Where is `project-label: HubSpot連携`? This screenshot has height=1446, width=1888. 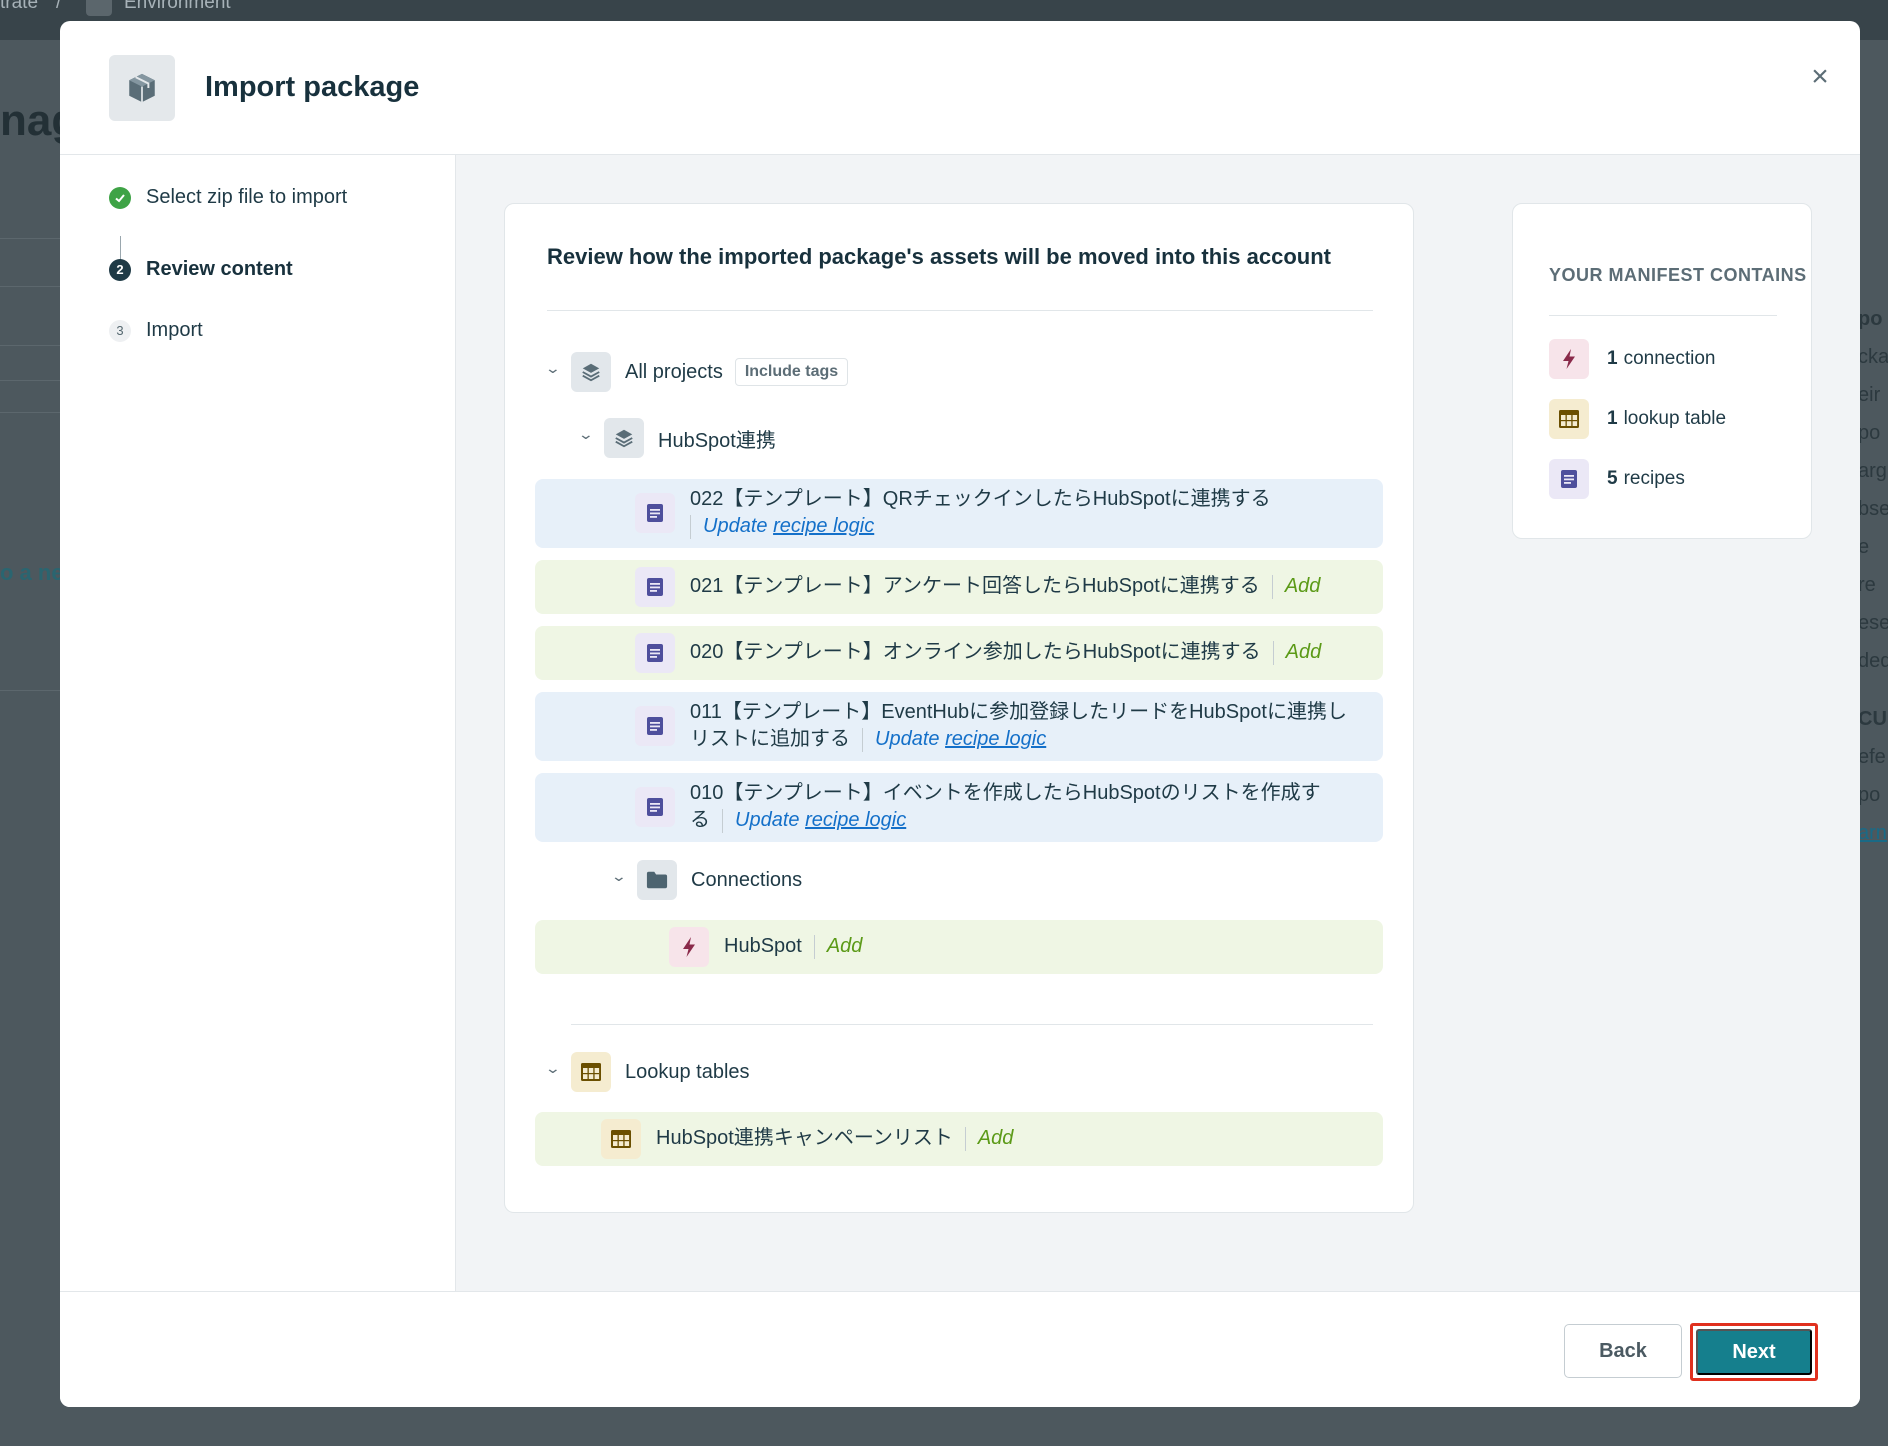 project-label: HubSpot連携 is located at coordinates (717, 440).